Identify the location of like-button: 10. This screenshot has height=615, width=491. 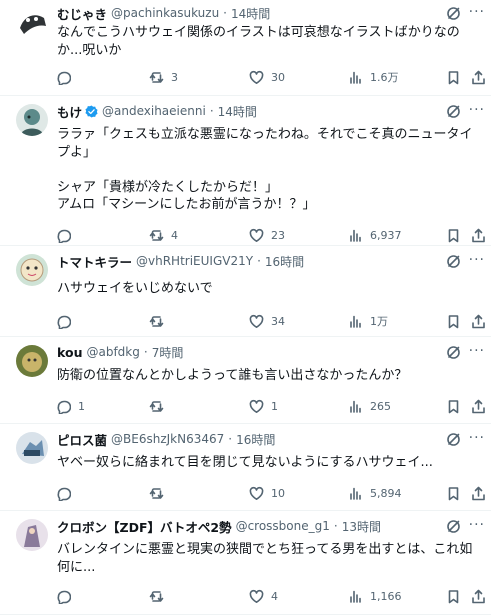
(267, 493).